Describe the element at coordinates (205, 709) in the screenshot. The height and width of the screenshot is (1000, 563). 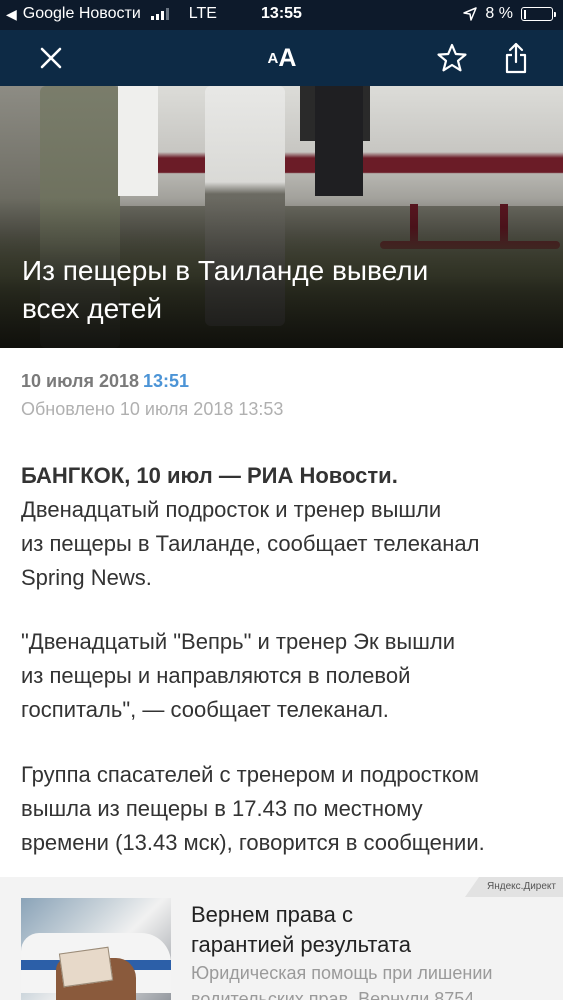
I see `paragraph-line: госпиталь", — сообщает телеканал.` at that location.